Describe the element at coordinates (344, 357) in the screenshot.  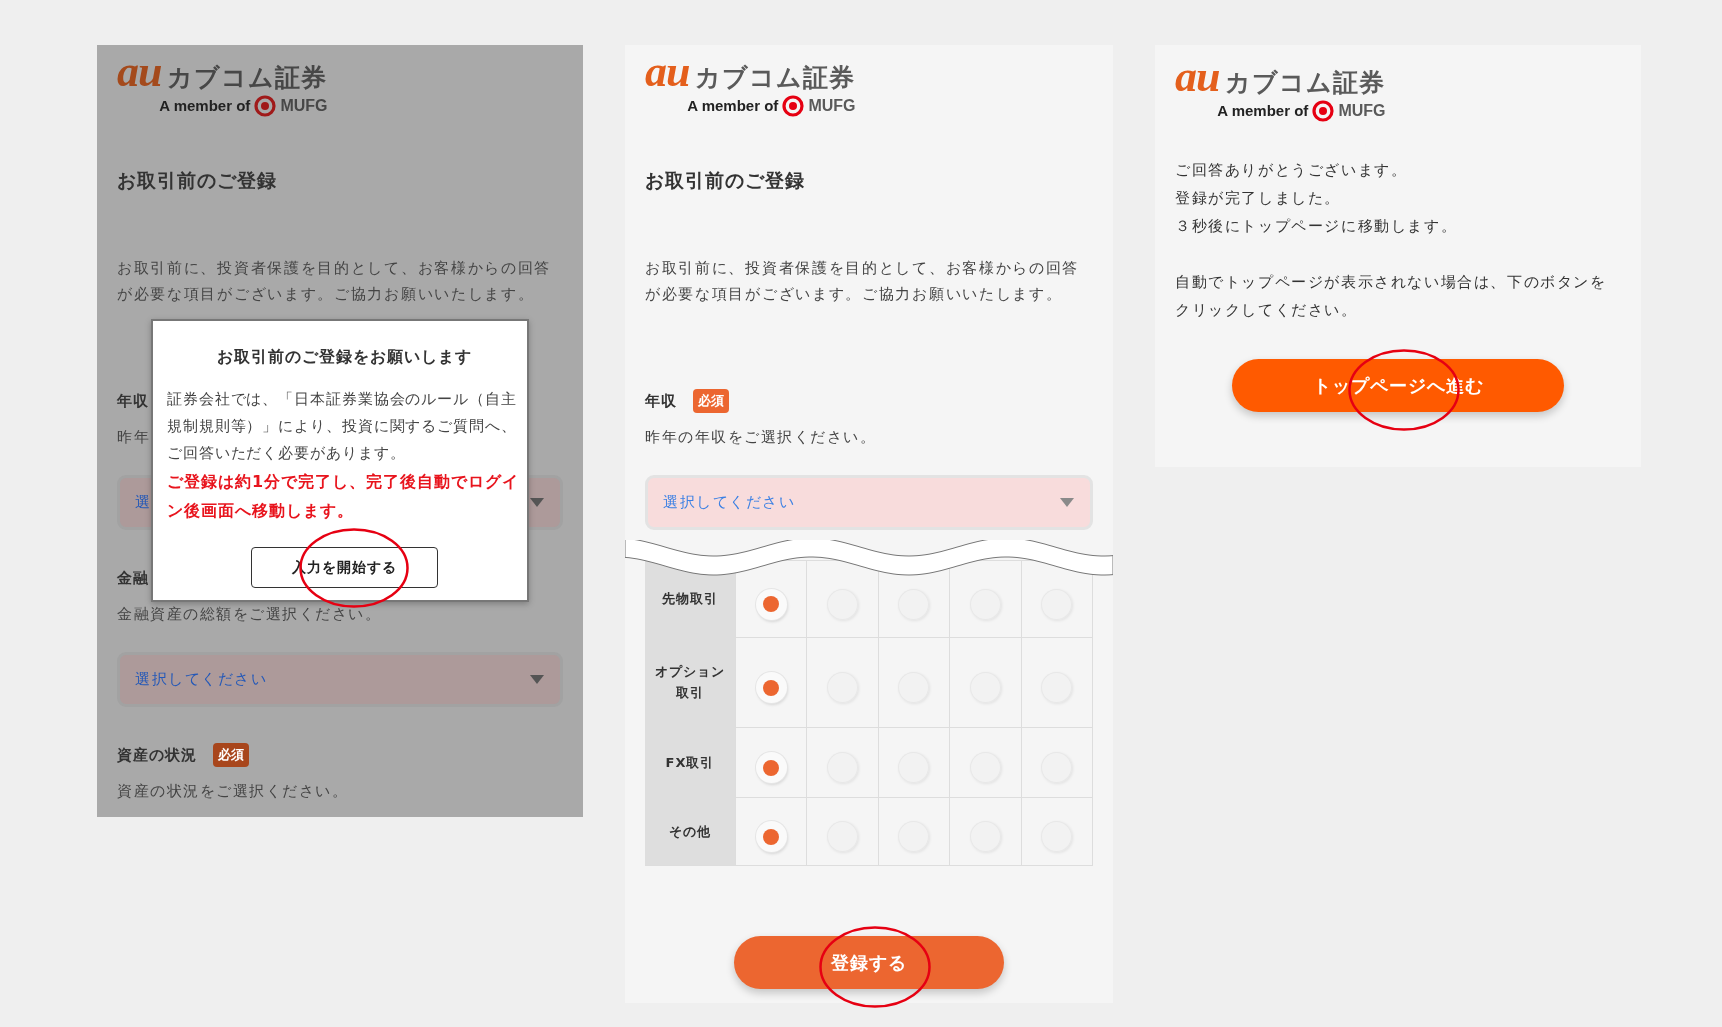
I see `dialog-title: お取引前のご登録をお願いします` at that location.